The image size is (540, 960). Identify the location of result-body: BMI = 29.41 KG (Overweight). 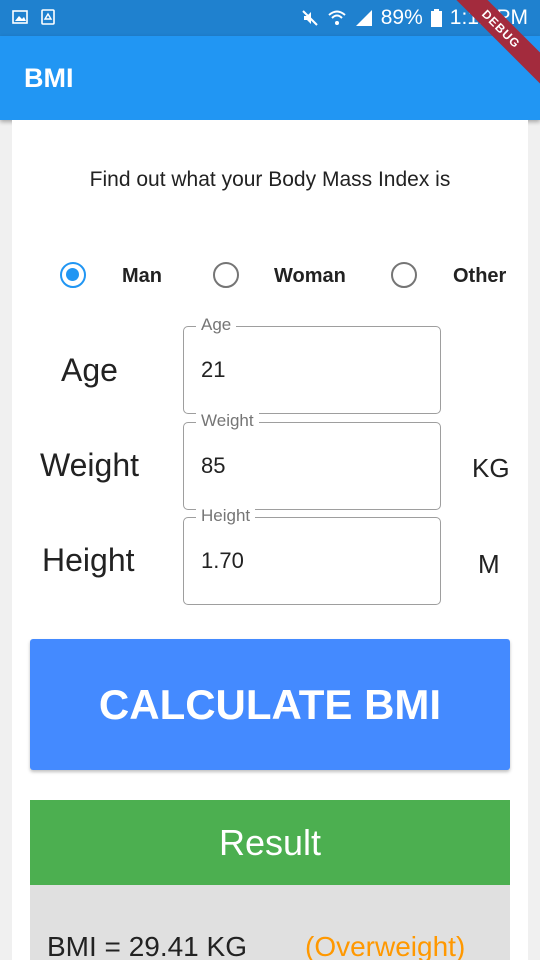
(270, 922).